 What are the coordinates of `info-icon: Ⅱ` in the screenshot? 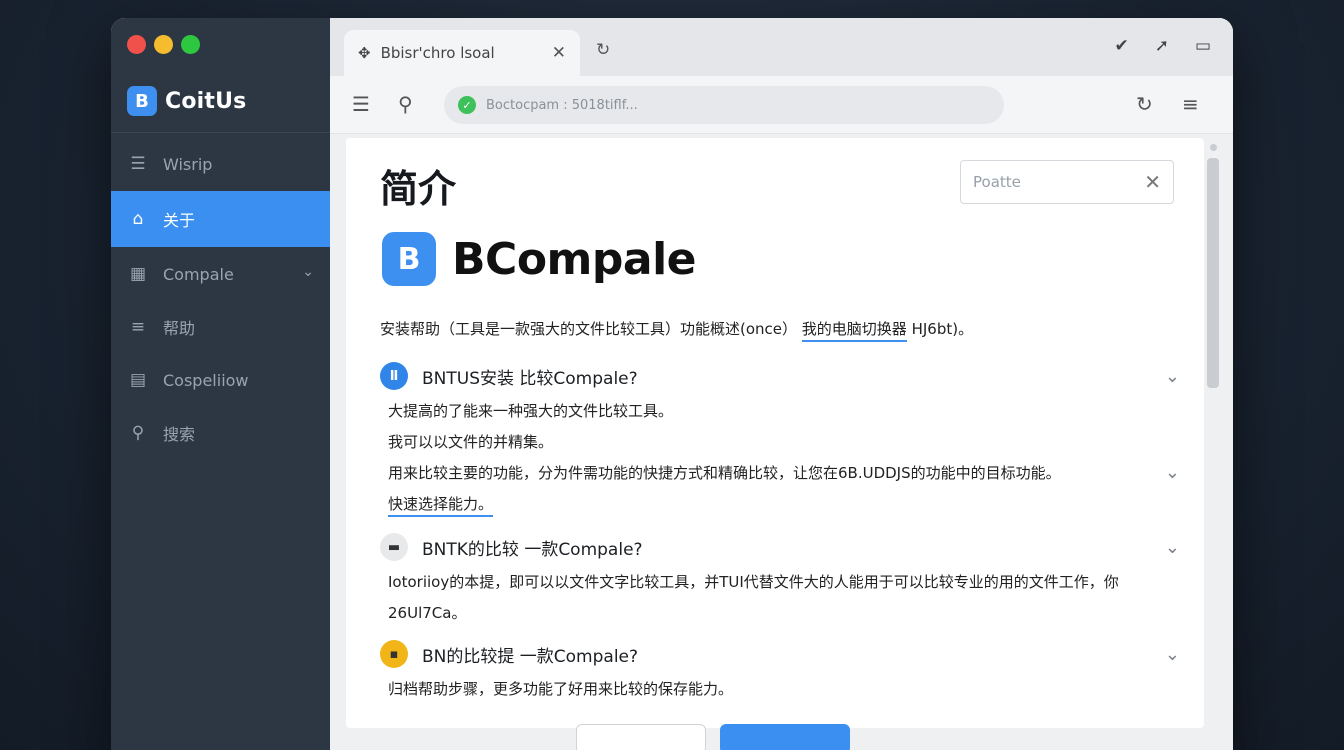 It's located at (394, 376).